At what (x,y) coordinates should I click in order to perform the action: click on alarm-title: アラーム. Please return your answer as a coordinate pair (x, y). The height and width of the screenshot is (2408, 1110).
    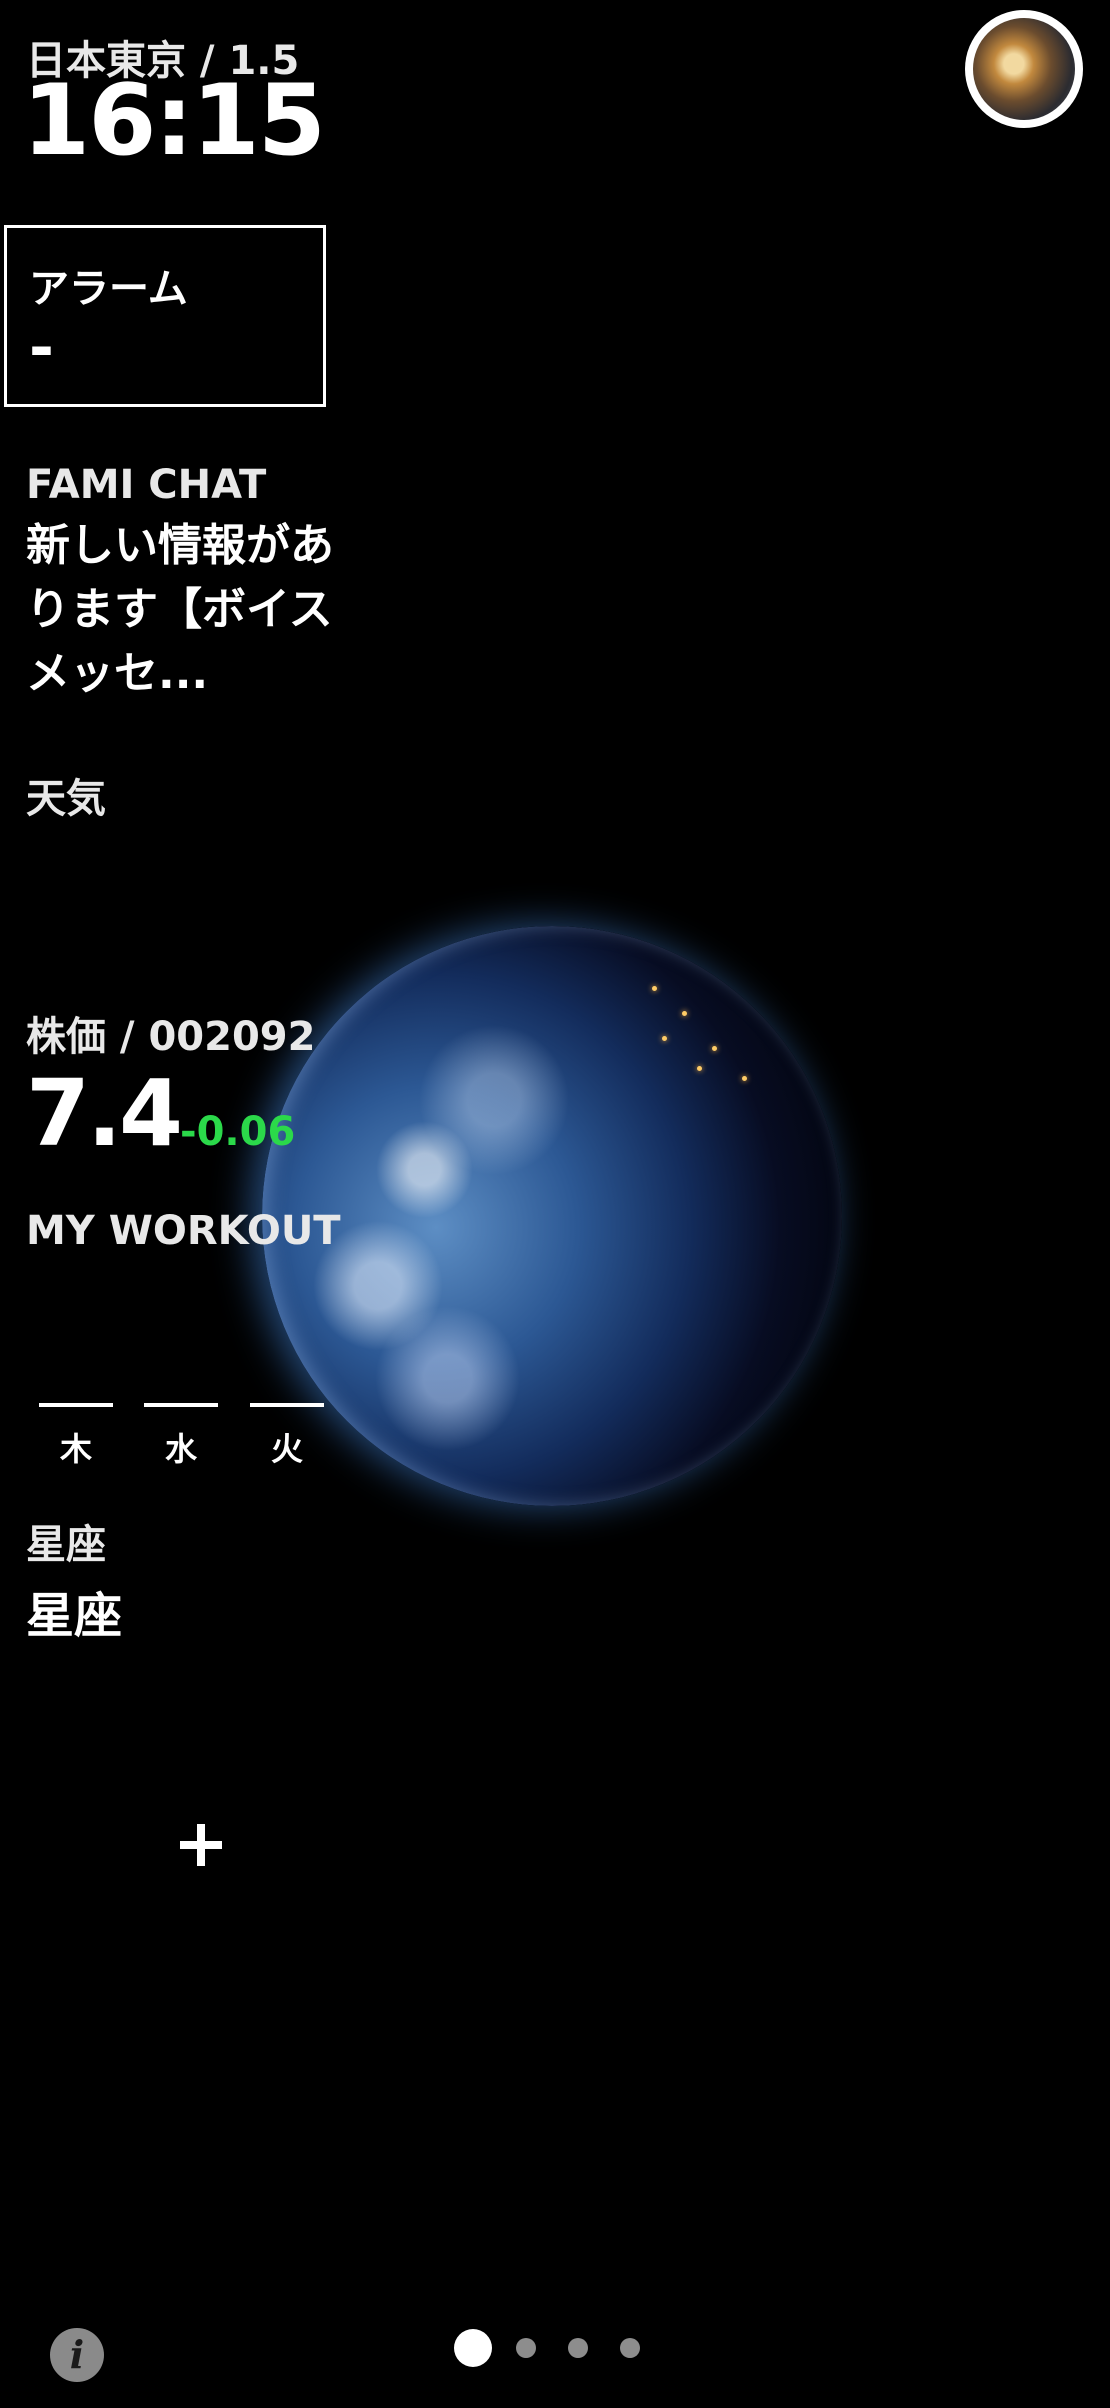
    Looking at the image, I should click on (108, 289).